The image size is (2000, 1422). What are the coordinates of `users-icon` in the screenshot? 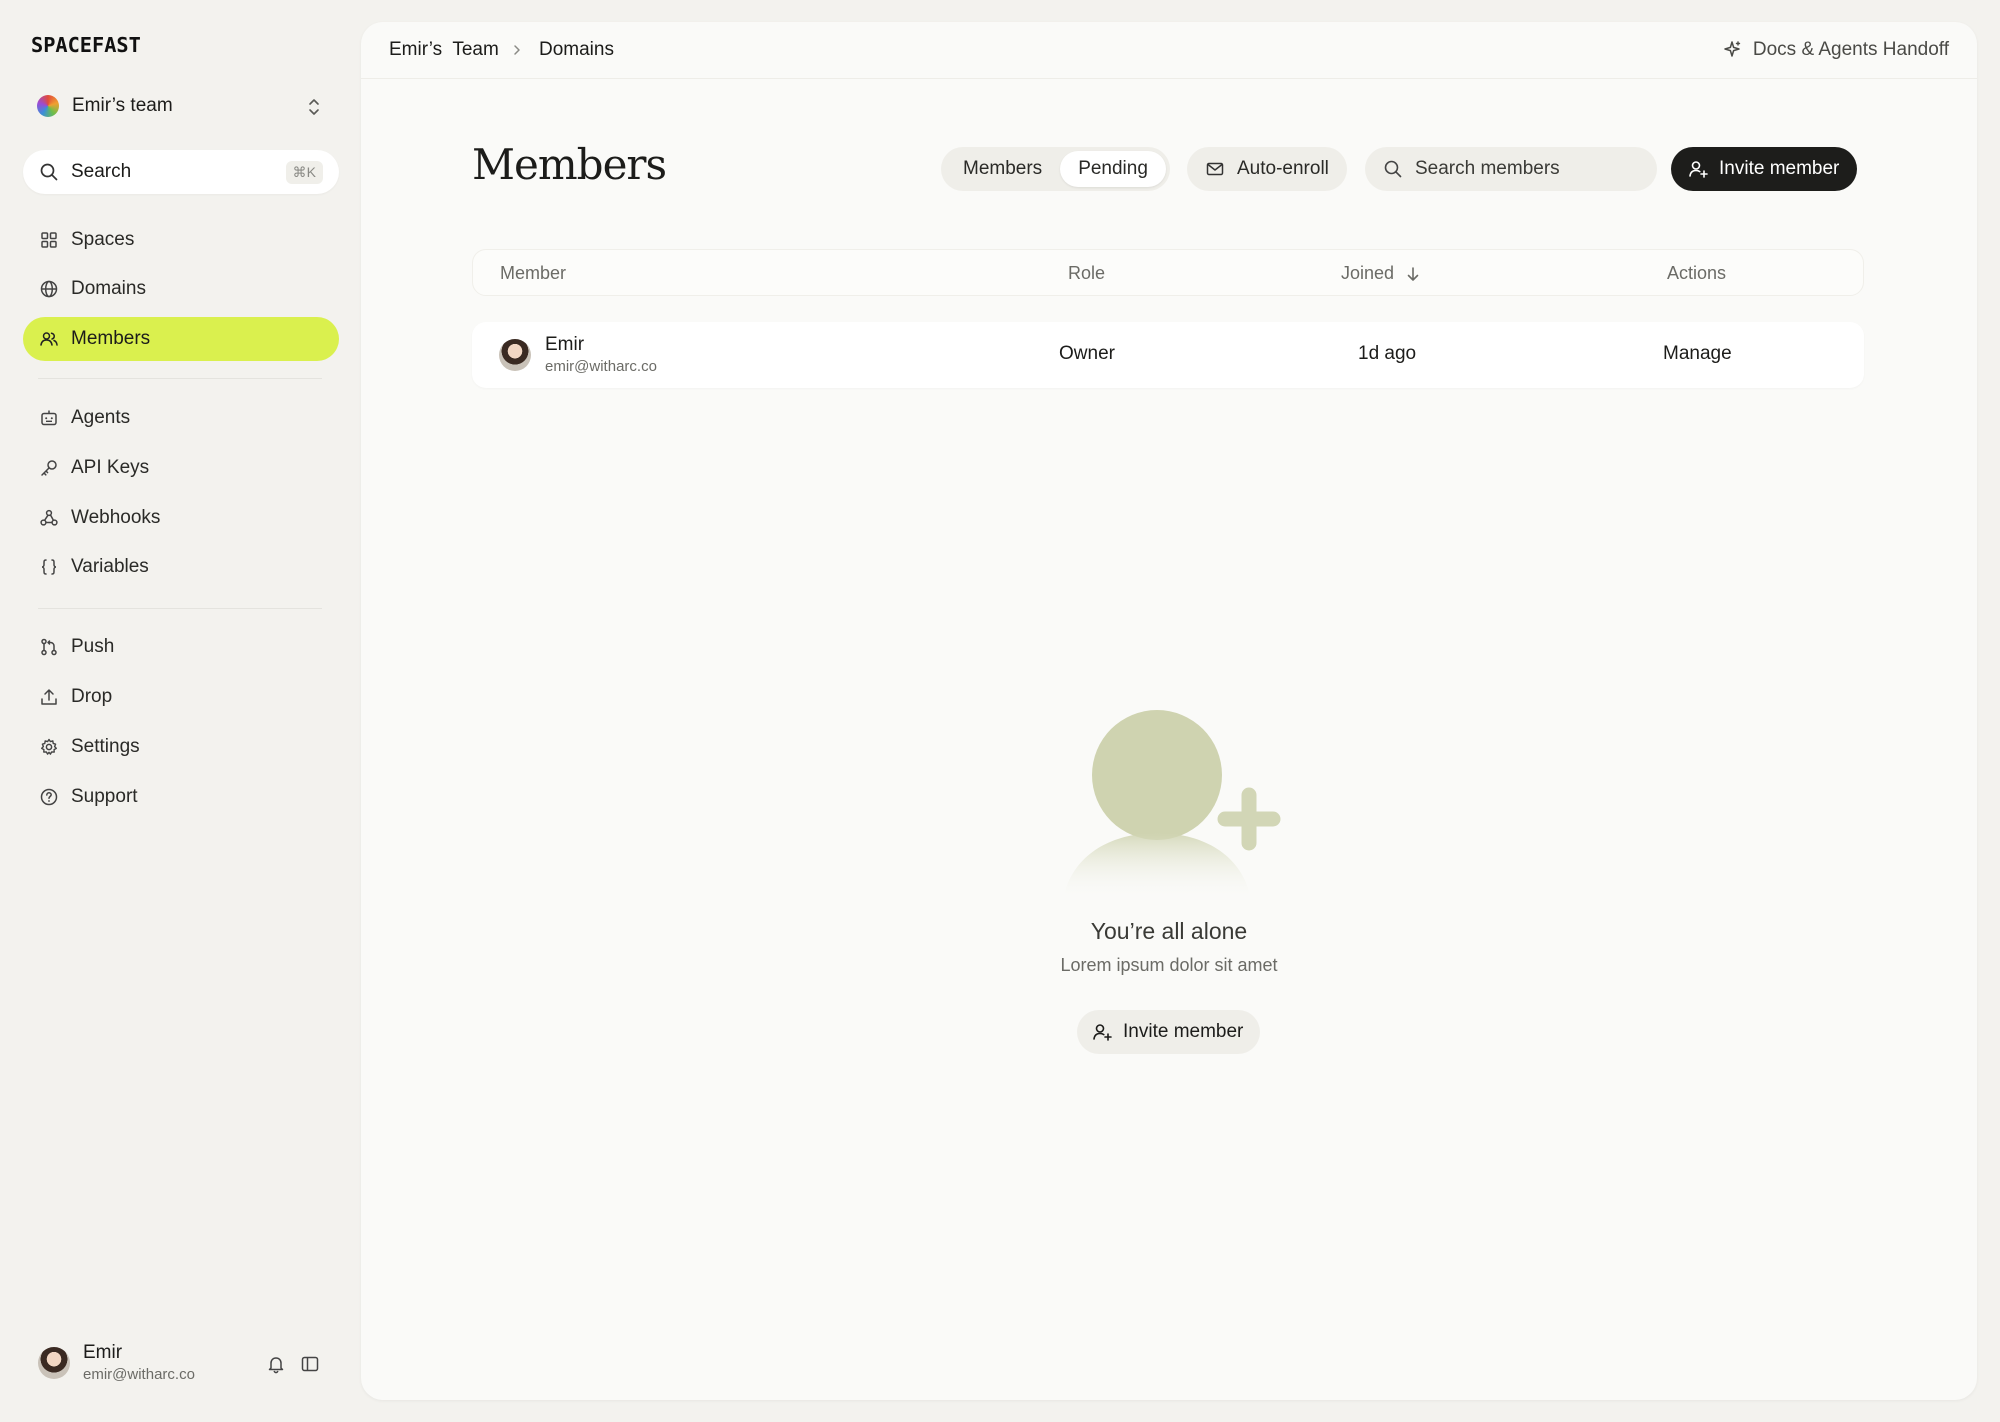 It's located at (49, 339).